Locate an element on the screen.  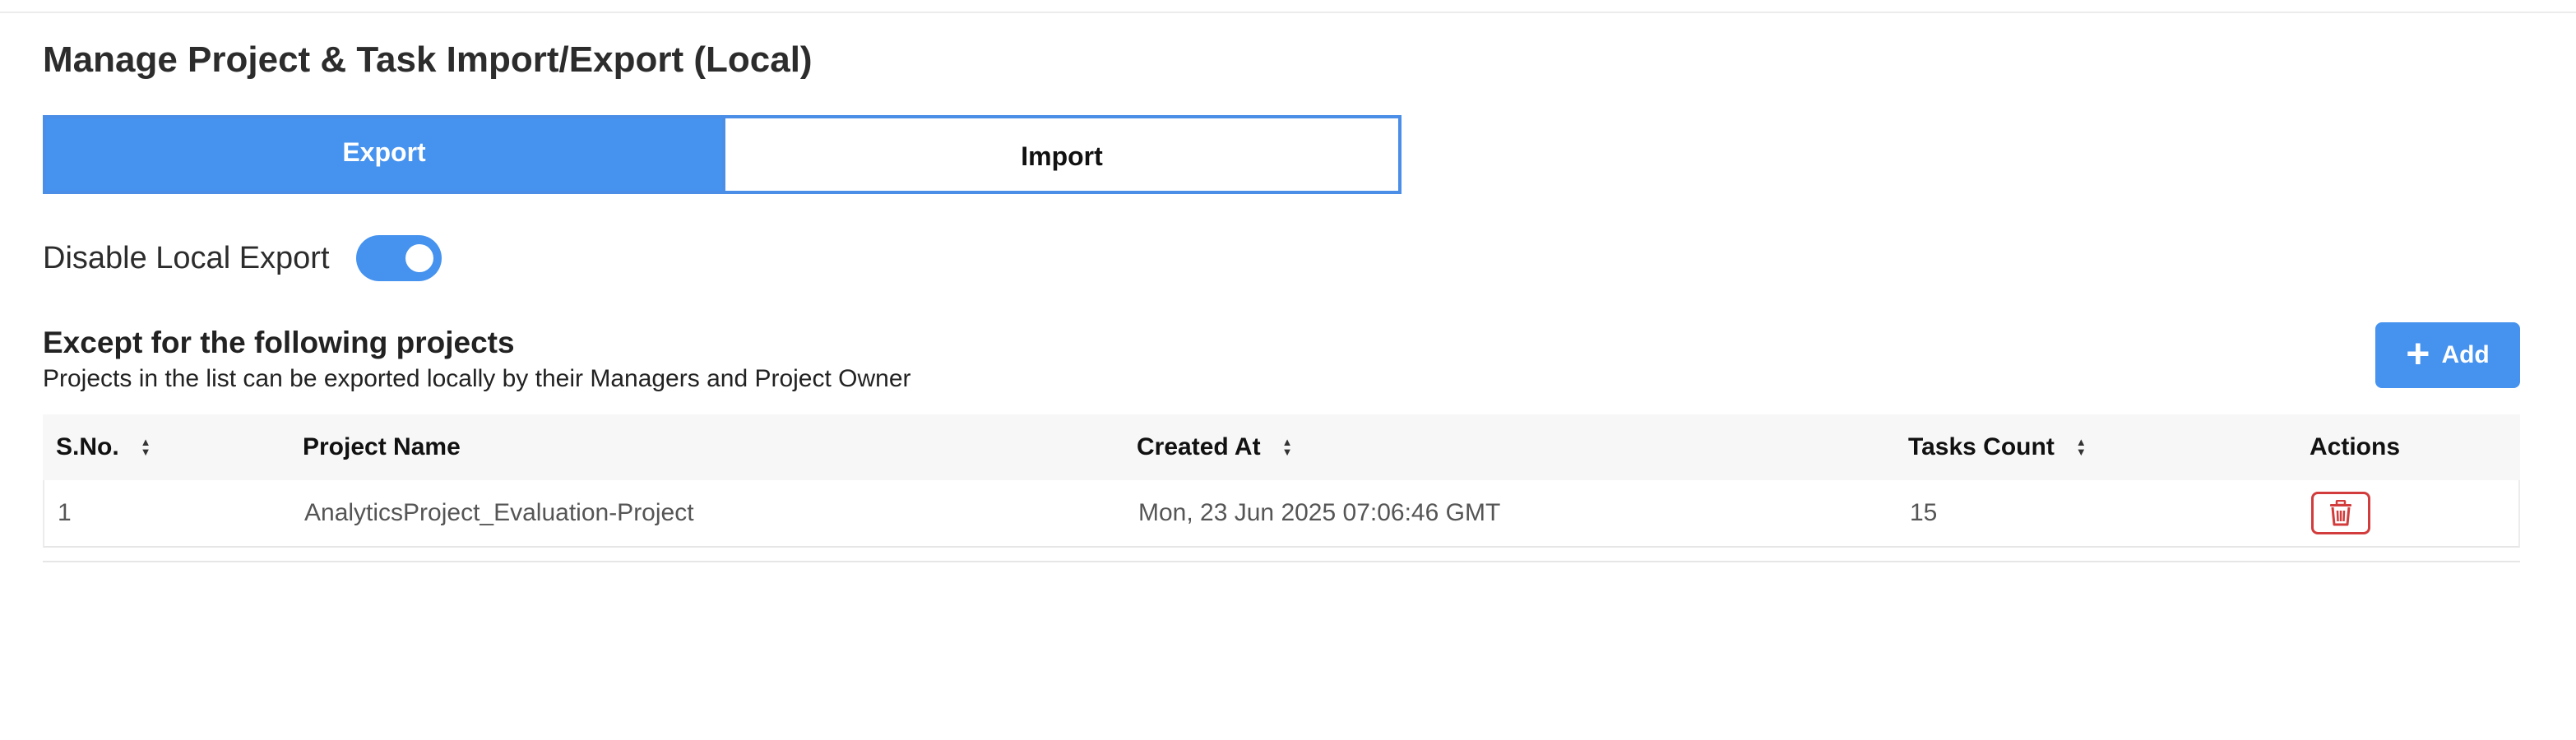
table-bottom-divider is located at coordinates (1281, 561).